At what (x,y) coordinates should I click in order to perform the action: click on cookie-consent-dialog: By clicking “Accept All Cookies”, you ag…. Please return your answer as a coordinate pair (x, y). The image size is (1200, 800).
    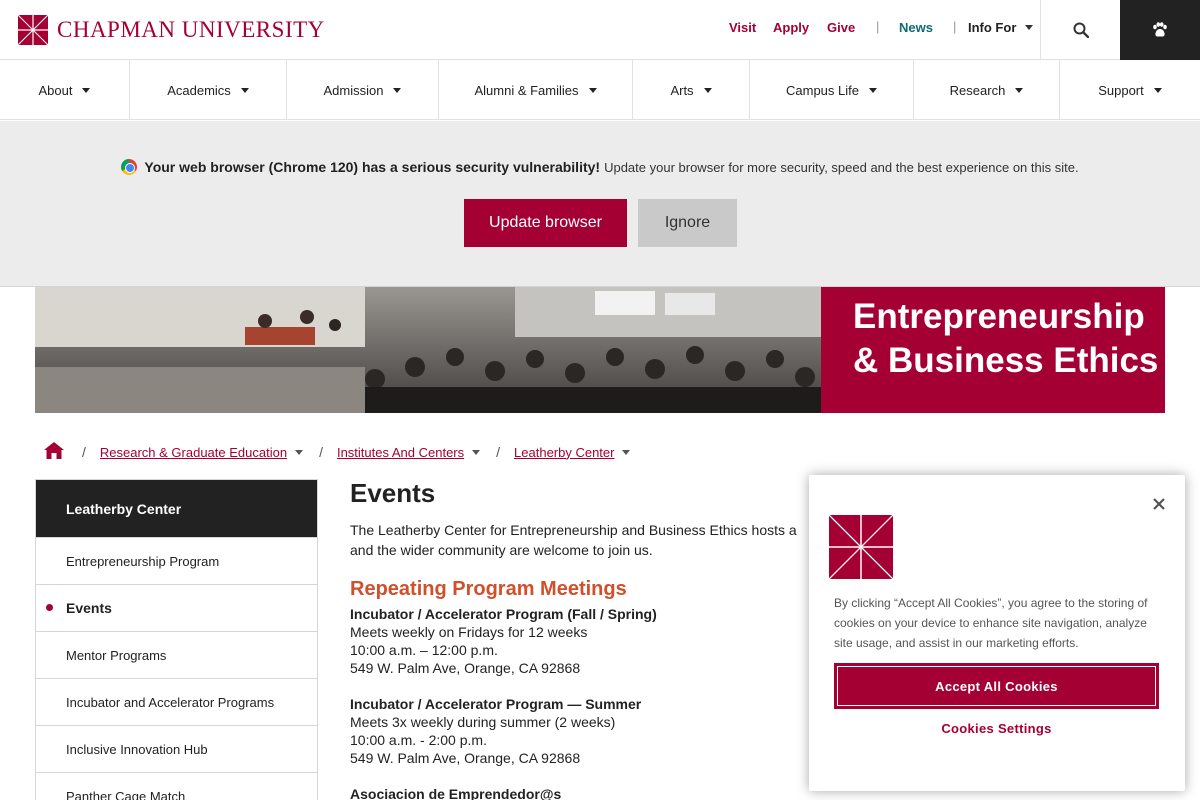
    Looking at the image, I should click on (997, 633).